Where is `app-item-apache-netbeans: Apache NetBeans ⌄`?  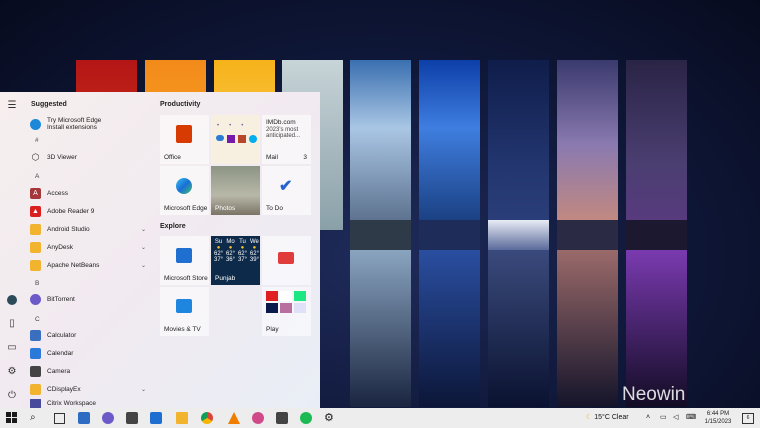
app-item-apache-netbeans: Apache NetBeans ⌄ is located at coordinates (90, 265).